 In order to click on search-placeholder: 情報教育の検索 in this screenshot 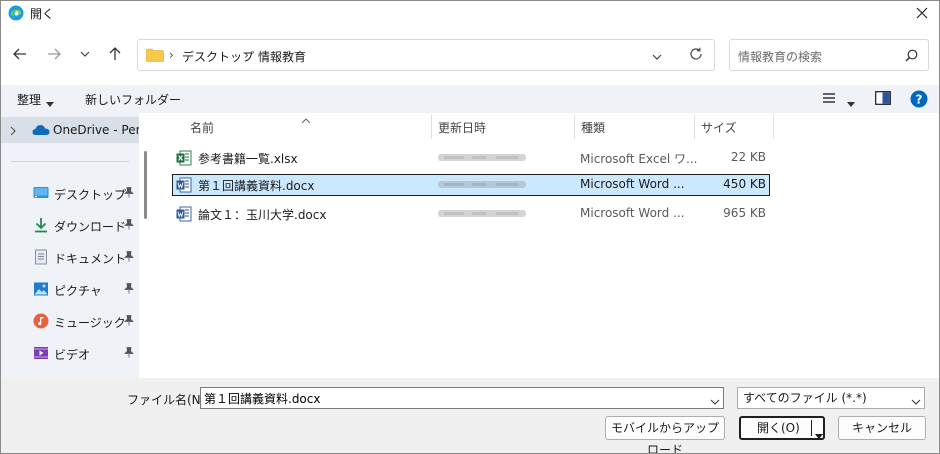, I will do `click(780, 57)`.